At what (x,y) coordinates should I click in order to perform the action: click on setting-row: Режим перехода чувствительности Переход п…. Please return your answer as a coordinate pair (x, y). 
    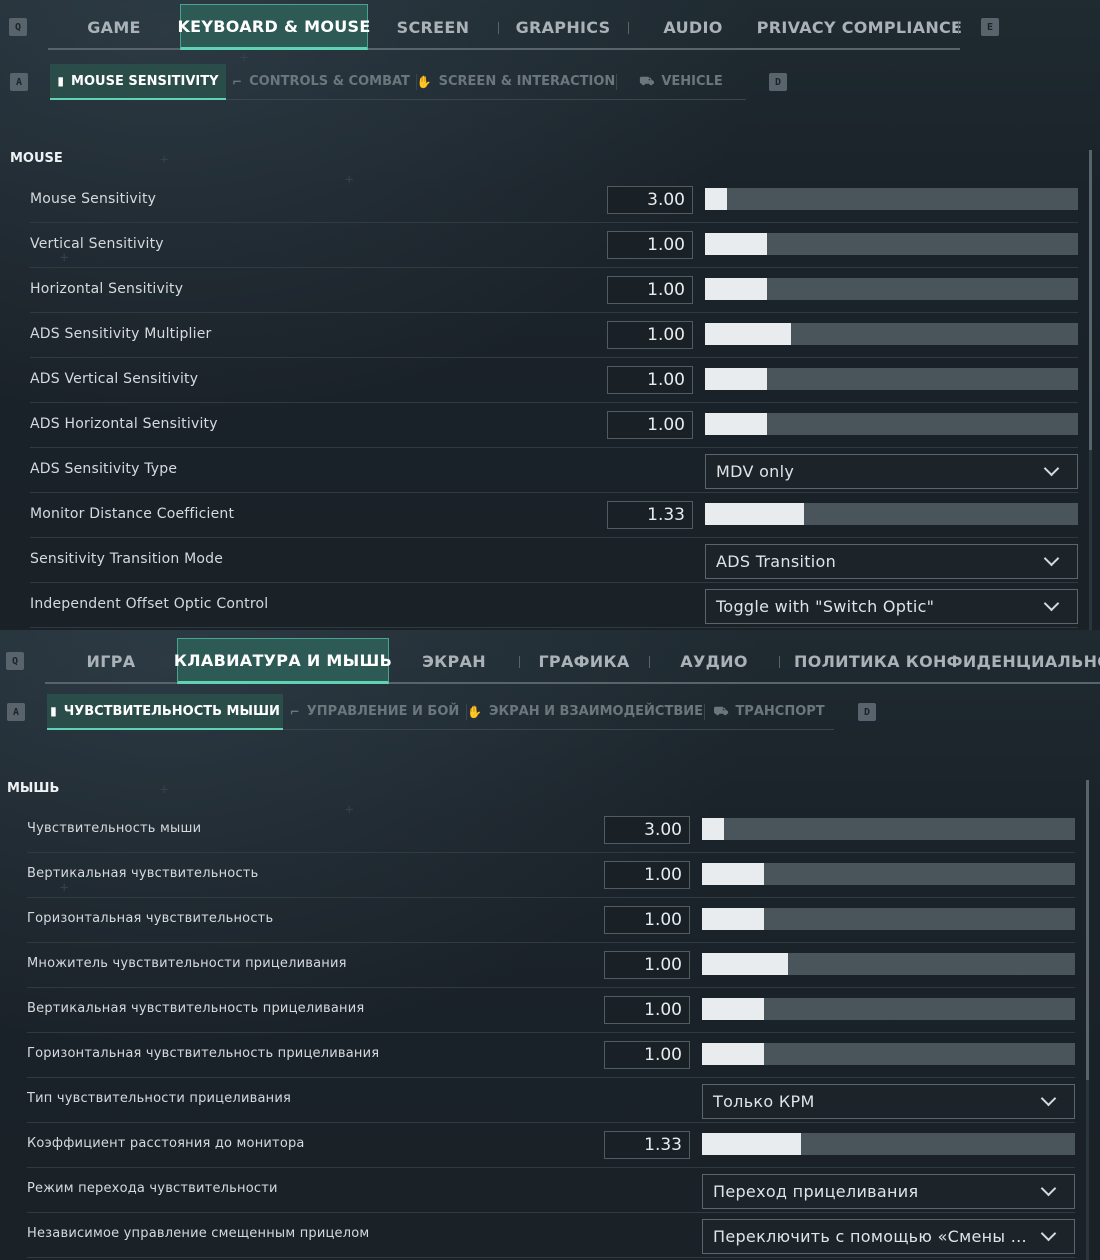
    Looking at the image, I should click on (551, 1190).